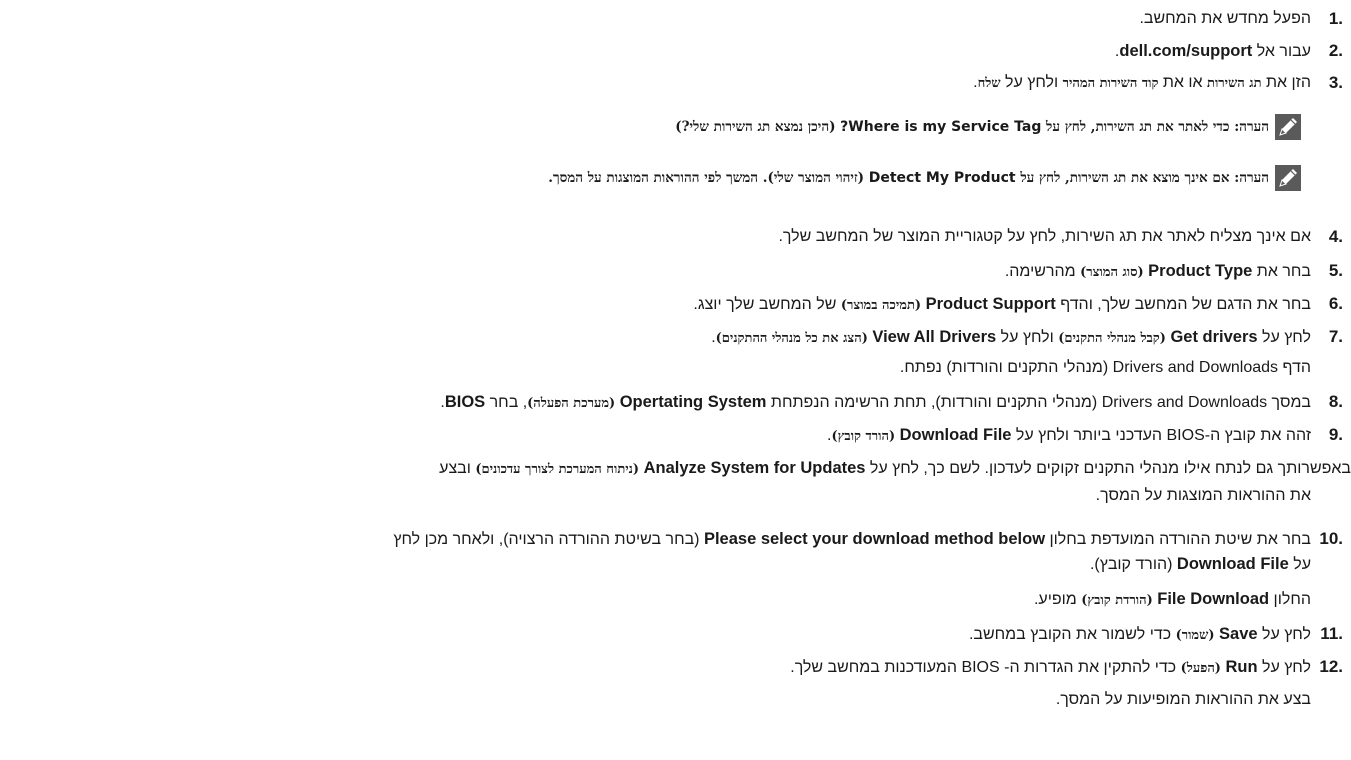 This screenshot has height=760, width=1351. I want to click on step-number: 6., so click(1335, 303).